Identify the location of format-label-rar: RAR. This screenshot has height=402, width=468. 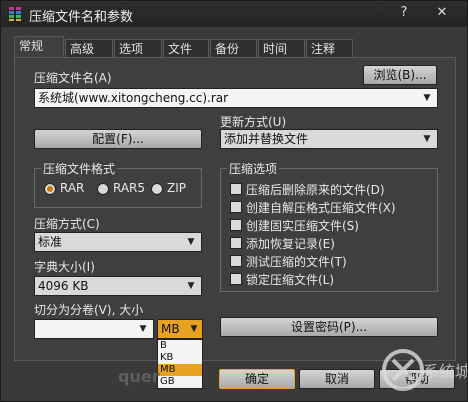
(72, 188).